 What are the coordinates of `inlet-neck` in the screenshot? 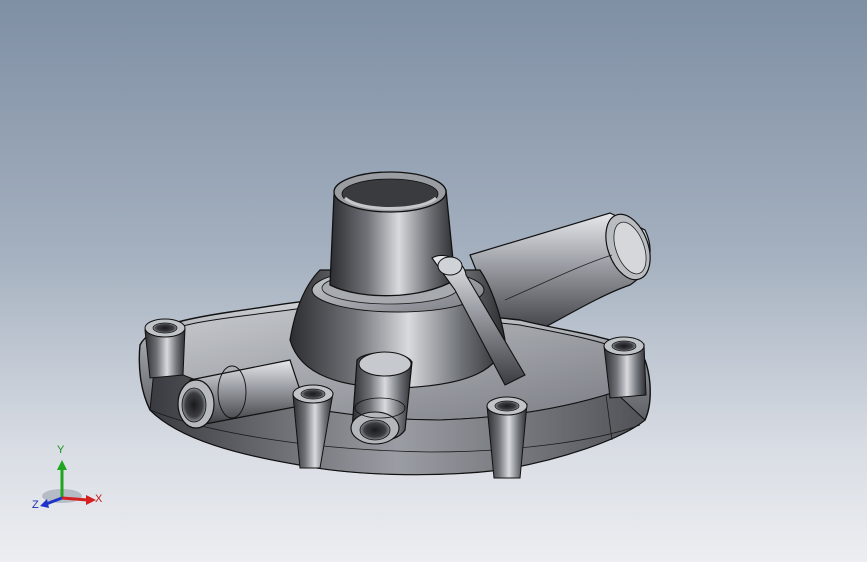 It's located at (392, 234).